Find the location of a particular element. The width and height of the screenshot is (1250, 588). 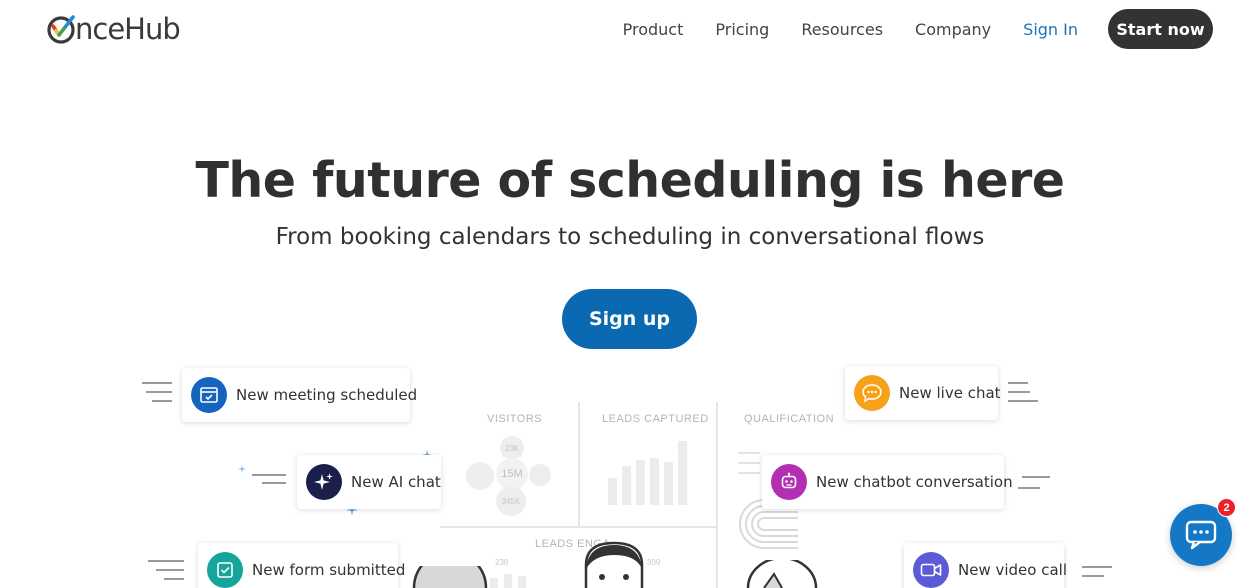

card-new-video-call: New video call is located at coordinates (985, 565).